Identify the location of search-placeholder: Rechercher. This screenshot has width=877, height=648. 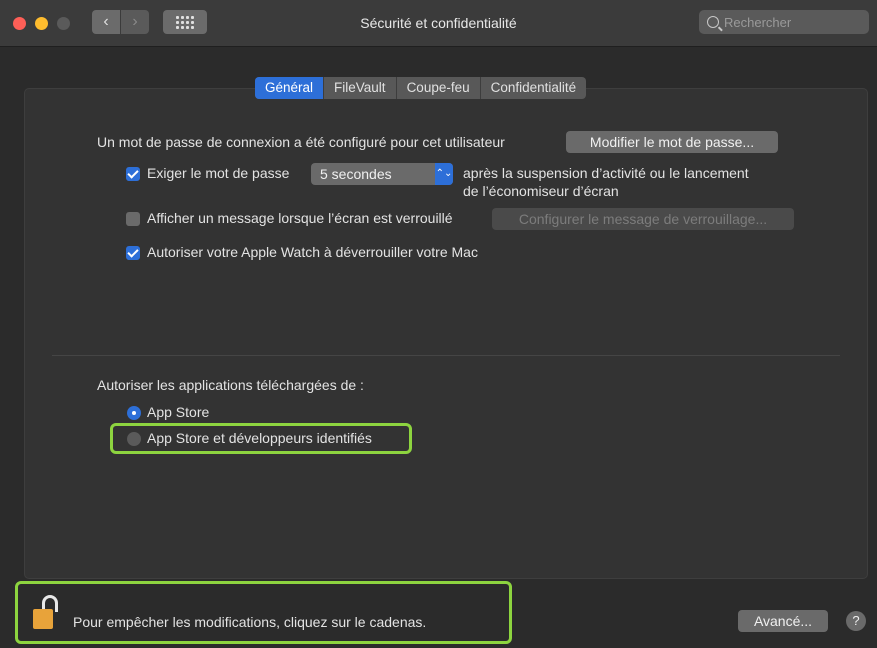
(758, 22).